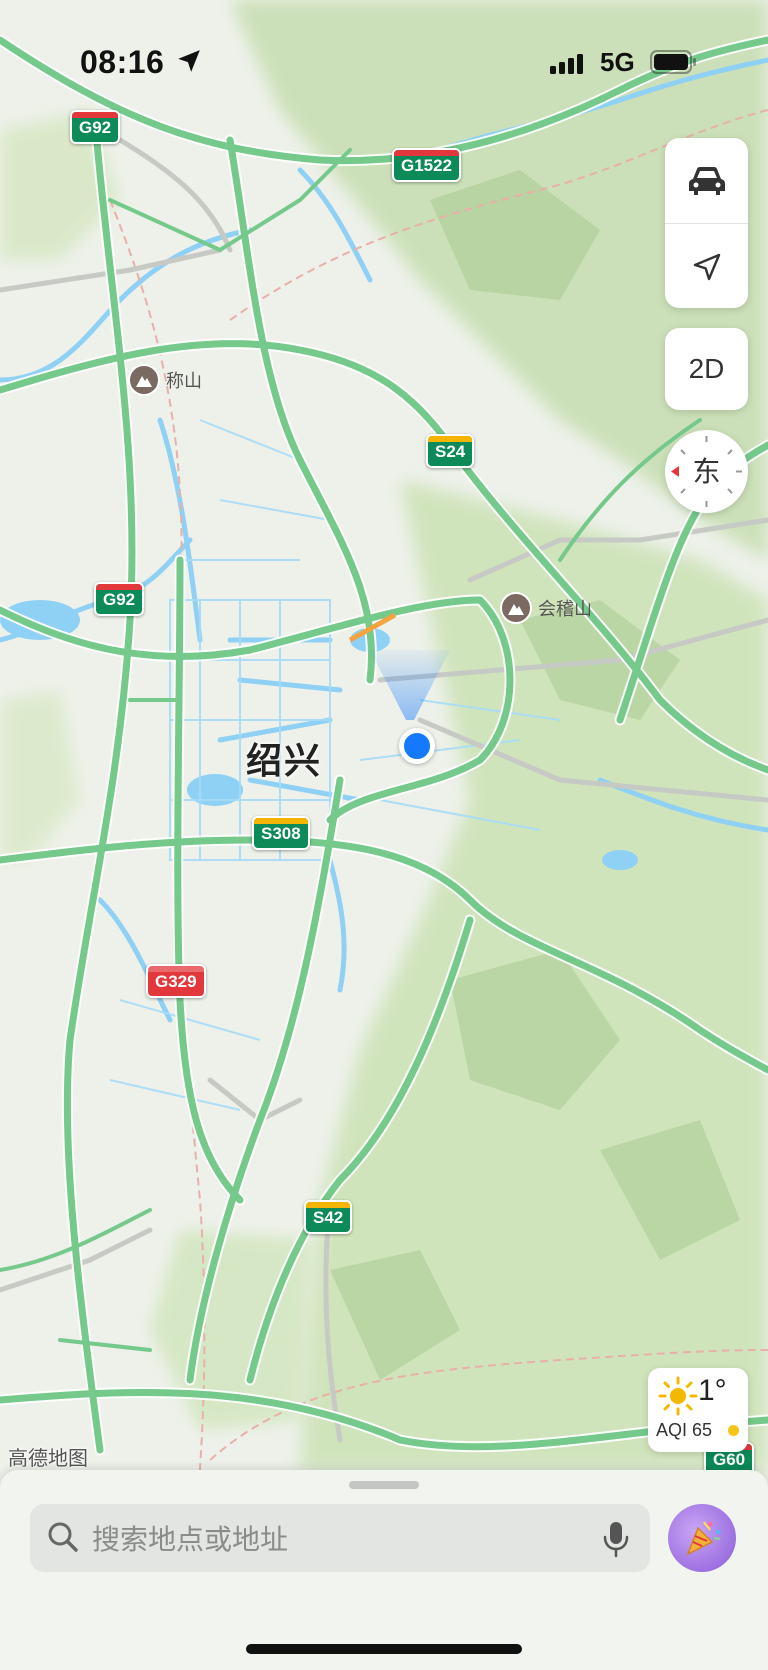 This screenshot has height=1670, width=768. What do you see at coordinates (63, 1537) in the screenshot?
I see `search-icon` at bounding box center [63, 1537].